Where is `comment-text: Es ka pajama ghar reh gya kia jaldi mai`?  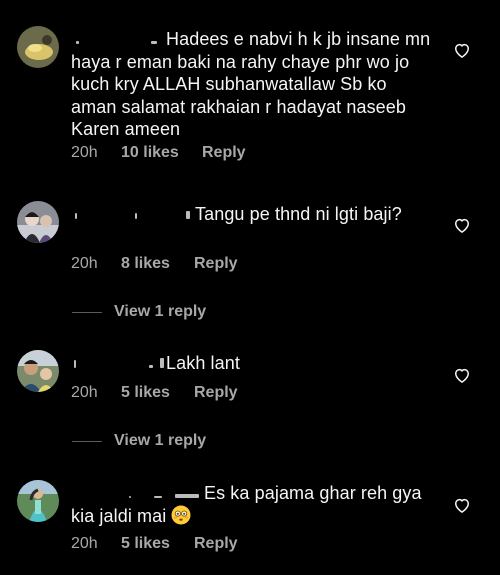 comment-text: Es ka pajama ghar reh gya kia jaldi mai is located at coordinates (246, 504).